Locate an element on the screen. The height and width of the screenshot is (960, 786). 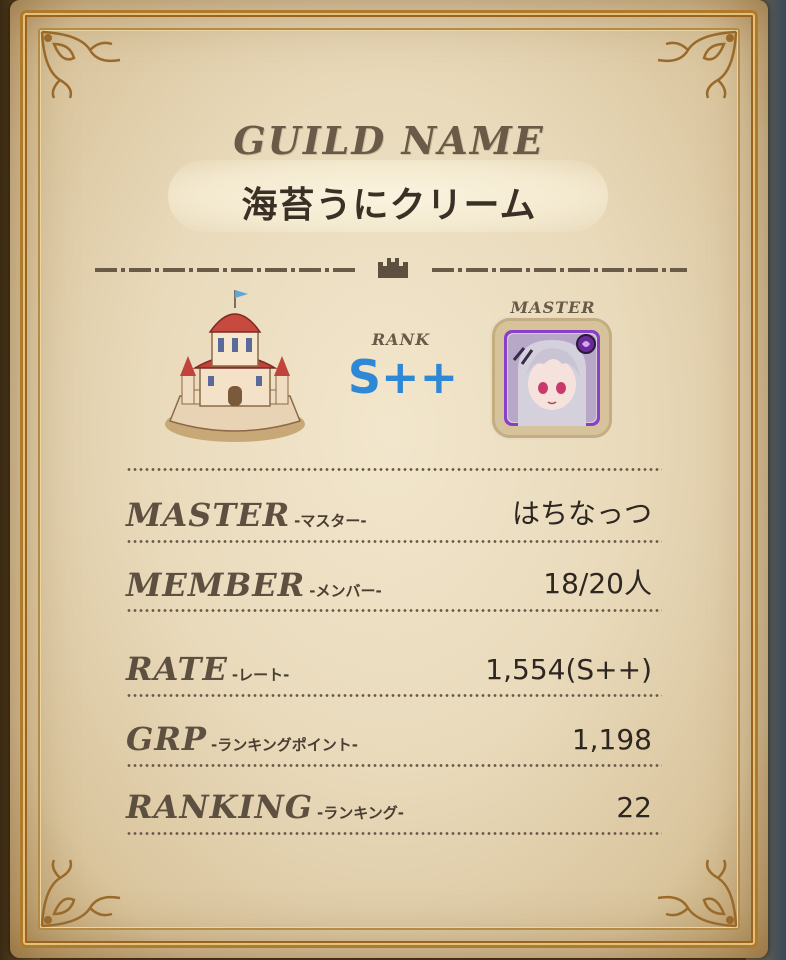
ranking-value: 22 is located at coordinates (634, 807).